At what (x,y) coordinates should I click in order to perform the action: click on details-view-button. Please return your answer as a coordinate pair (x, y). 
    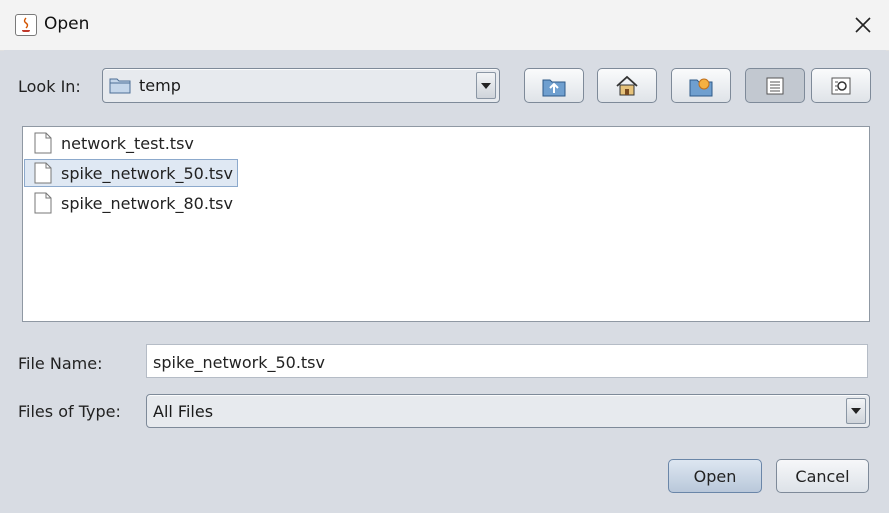
    Looking at the image, I should click on (841, 85).